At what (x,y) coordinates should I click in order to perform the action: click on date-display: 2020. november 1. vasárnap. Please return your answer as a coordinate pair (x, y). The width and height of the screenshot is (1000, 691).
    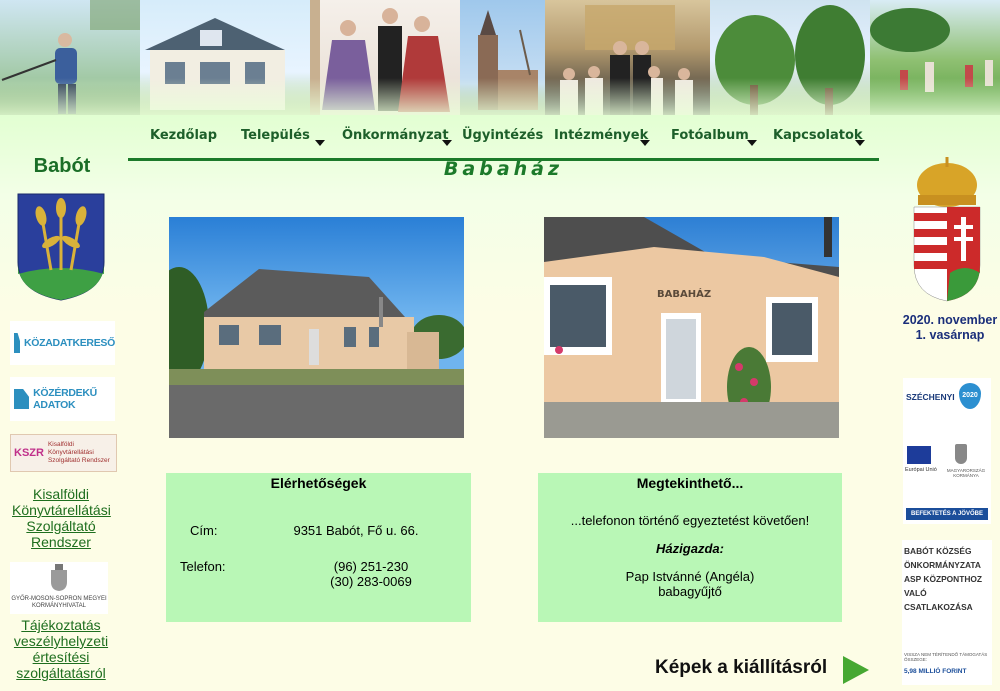
    Looking at the image, I should click on (940, 328).